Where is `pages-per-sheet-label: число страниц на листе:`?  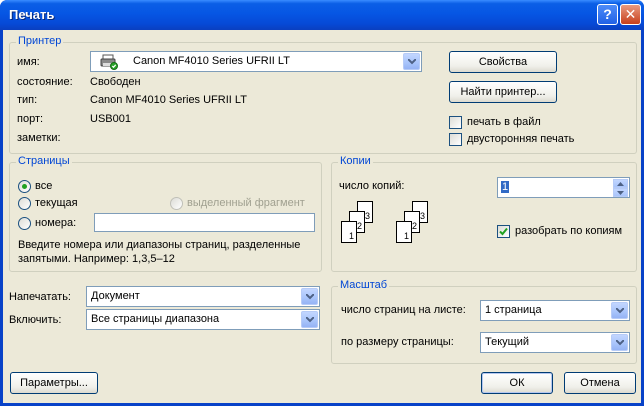 pages-per-sheet-label: число страниц на листе: is located at coordinates (403, 310).